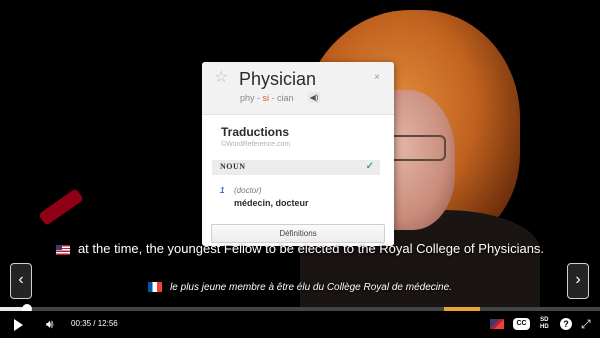 The width and height of the screenshot is (600, 338). I want to click on previous-subtitle-button: ‹, so click(21, 281).